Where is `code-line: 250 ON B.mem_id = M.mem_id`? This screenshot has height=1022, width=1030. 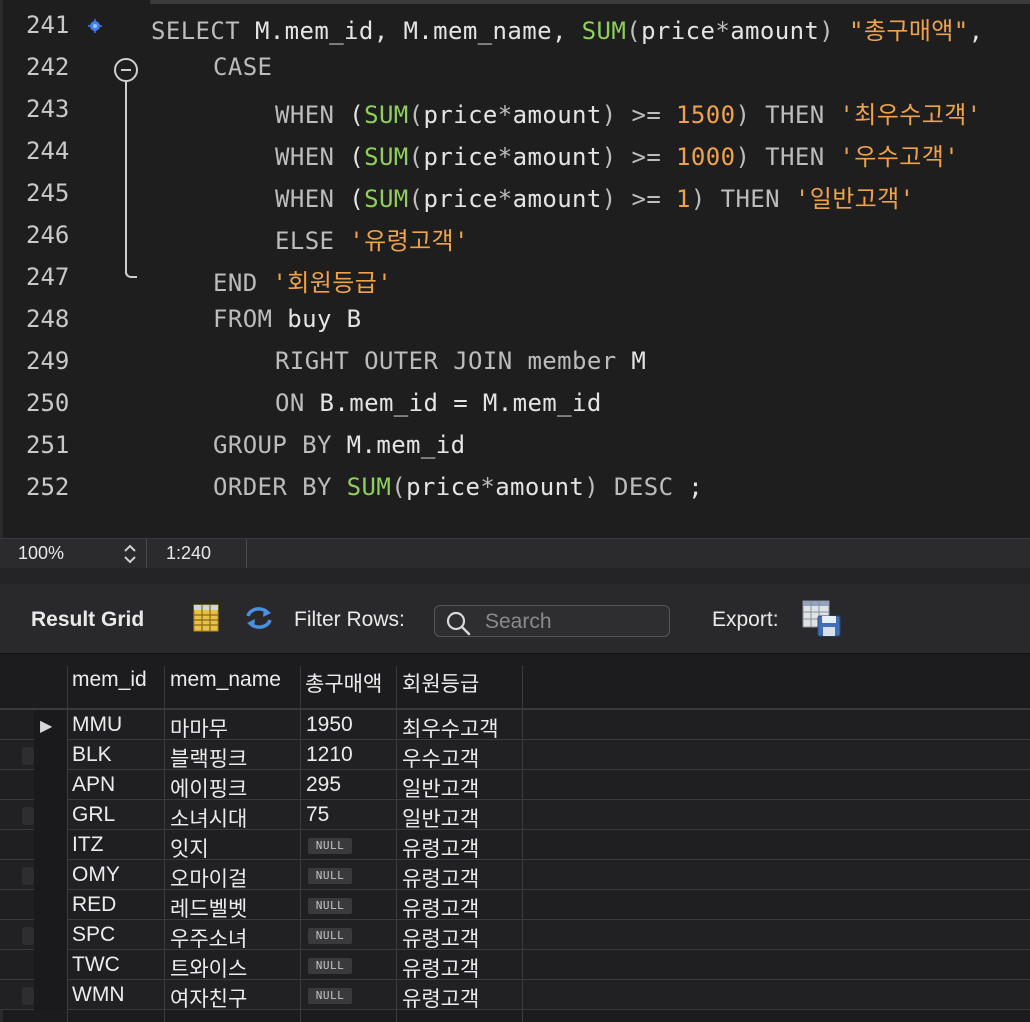 code-line: 250 ON B.mem_id = M.mem_id is located at coordinates (515, 405).